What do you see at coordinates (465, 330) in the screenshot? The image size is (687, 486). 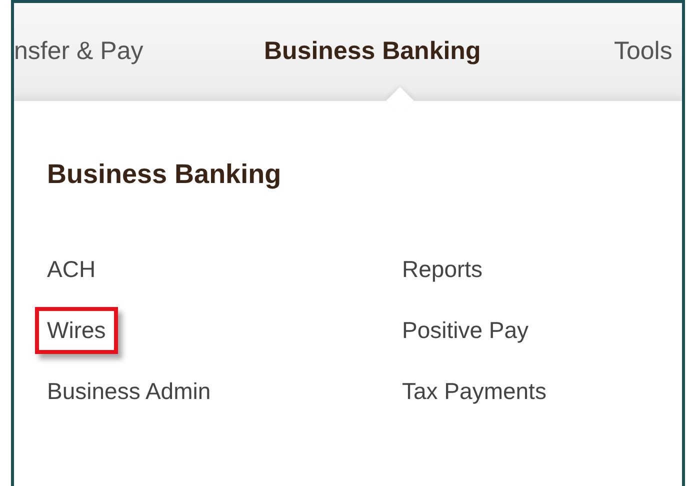 I see `menu-link: Positive Pay` at bounding box center [465, 330].